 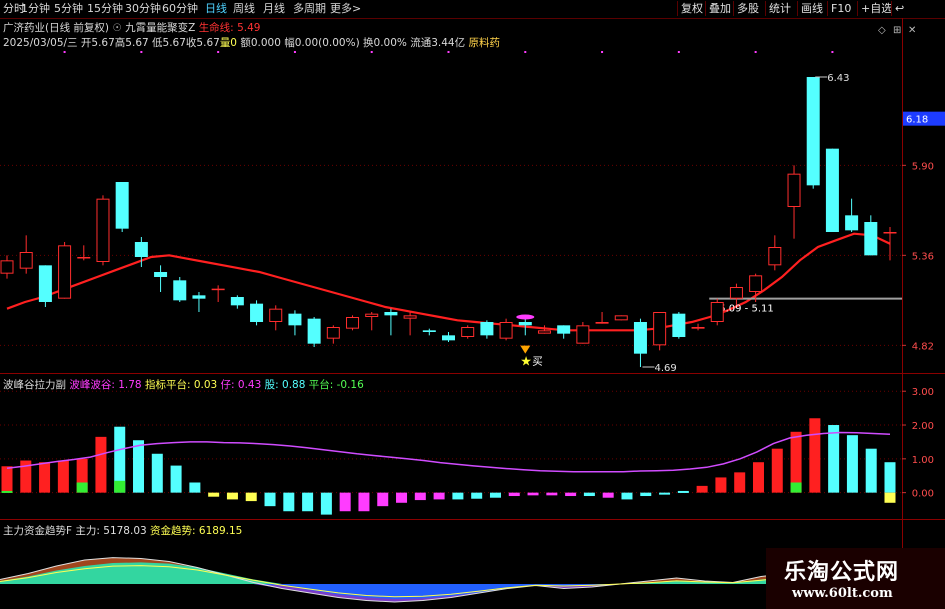 I want to click on high-marker-label: 6.43, so click(x=838, y=78).